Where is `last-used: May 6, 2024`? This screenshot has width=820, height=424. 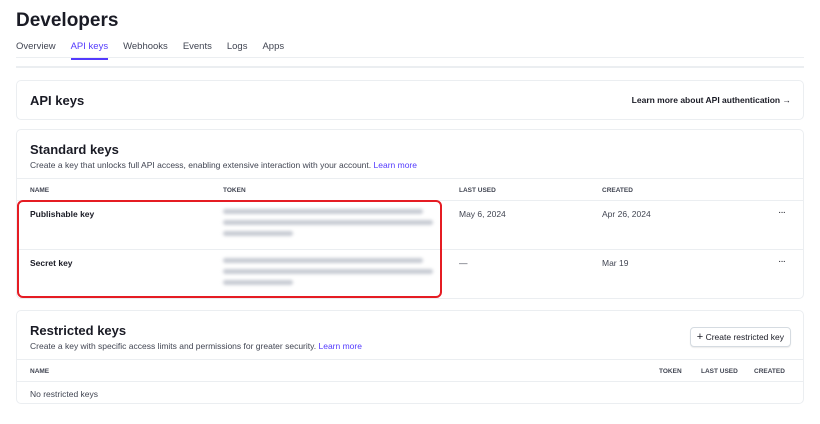
last-used: May 6, 2024 is located at coordinates (482, 214).